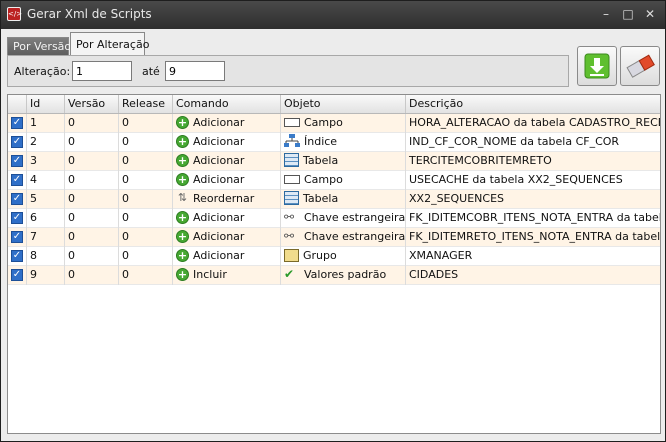  I want to click on cell-id: 2, so click(45, 142).